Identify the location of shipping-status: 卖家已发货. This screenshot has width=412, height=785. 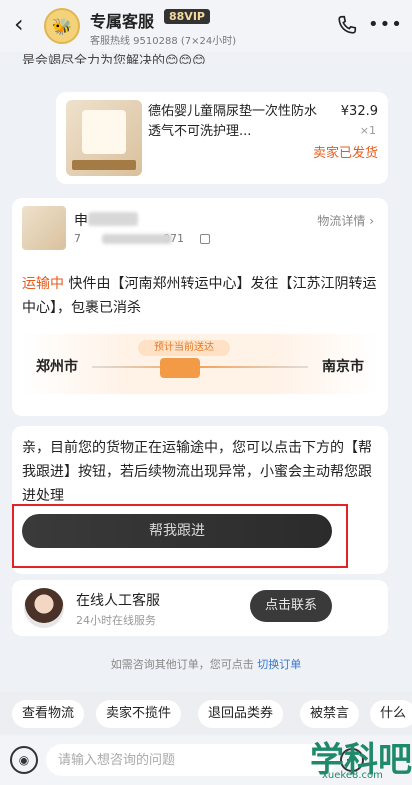
(345, 153).